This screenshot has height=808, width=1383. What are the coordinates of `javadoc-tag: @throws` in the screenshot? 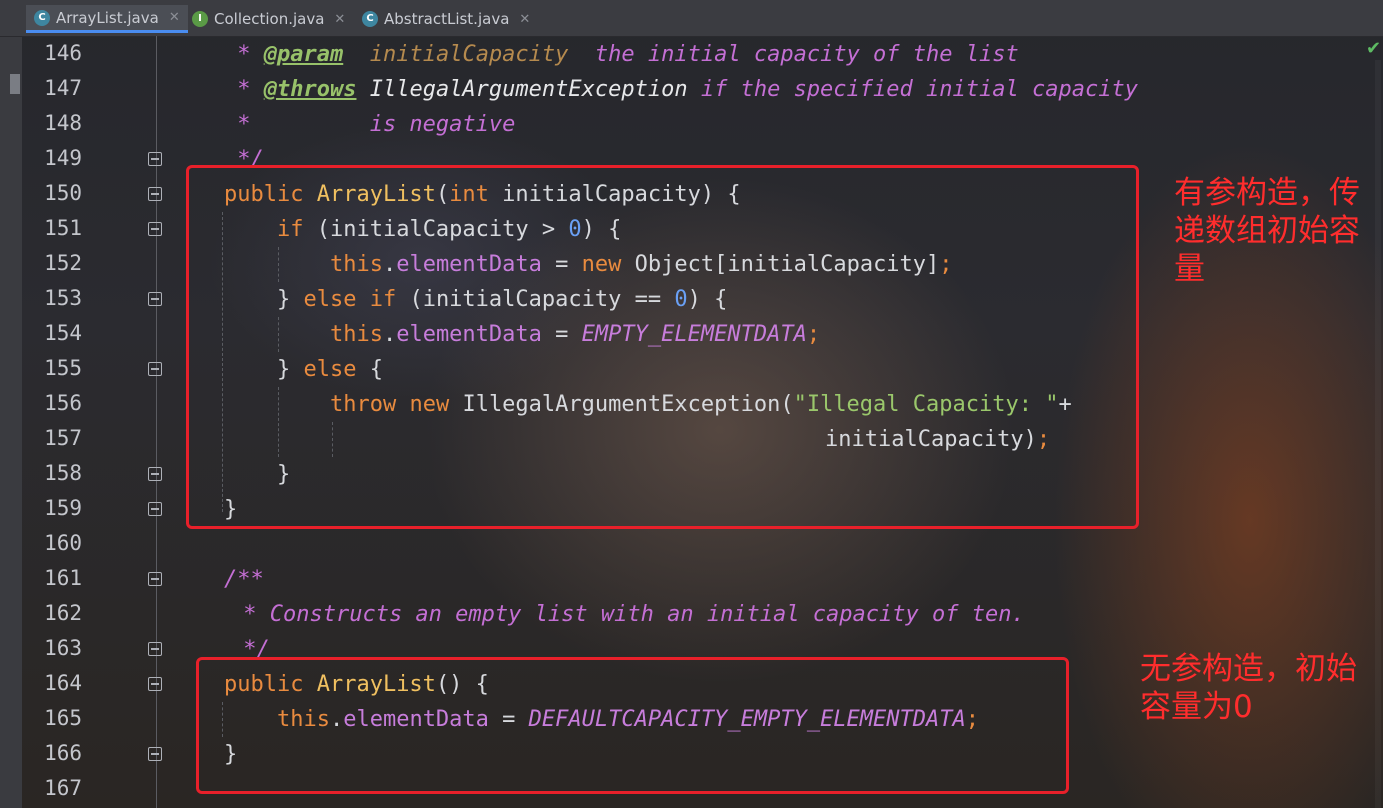 It's located at (310, 89).